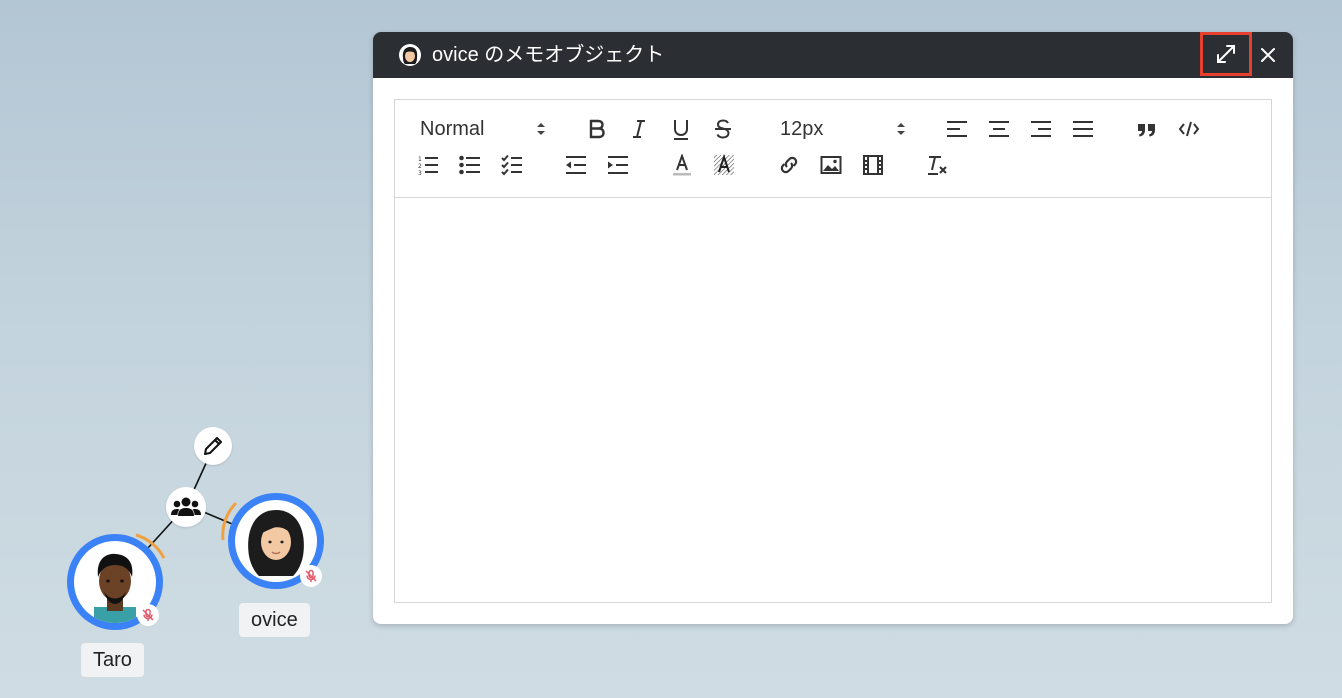 Image resolution: width=1342 pixels, height=698 pixels. I want to click on outdent-icon, so click(576, 165).